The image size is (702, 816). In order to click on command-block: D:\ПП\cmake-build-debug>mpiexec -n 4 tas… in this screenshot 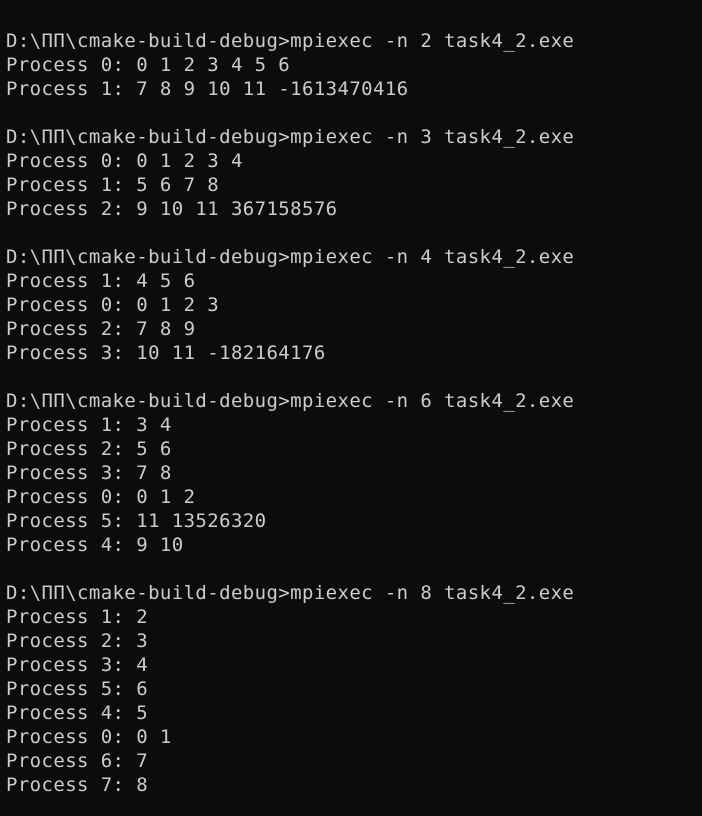, I will do `click(354, 305)`.